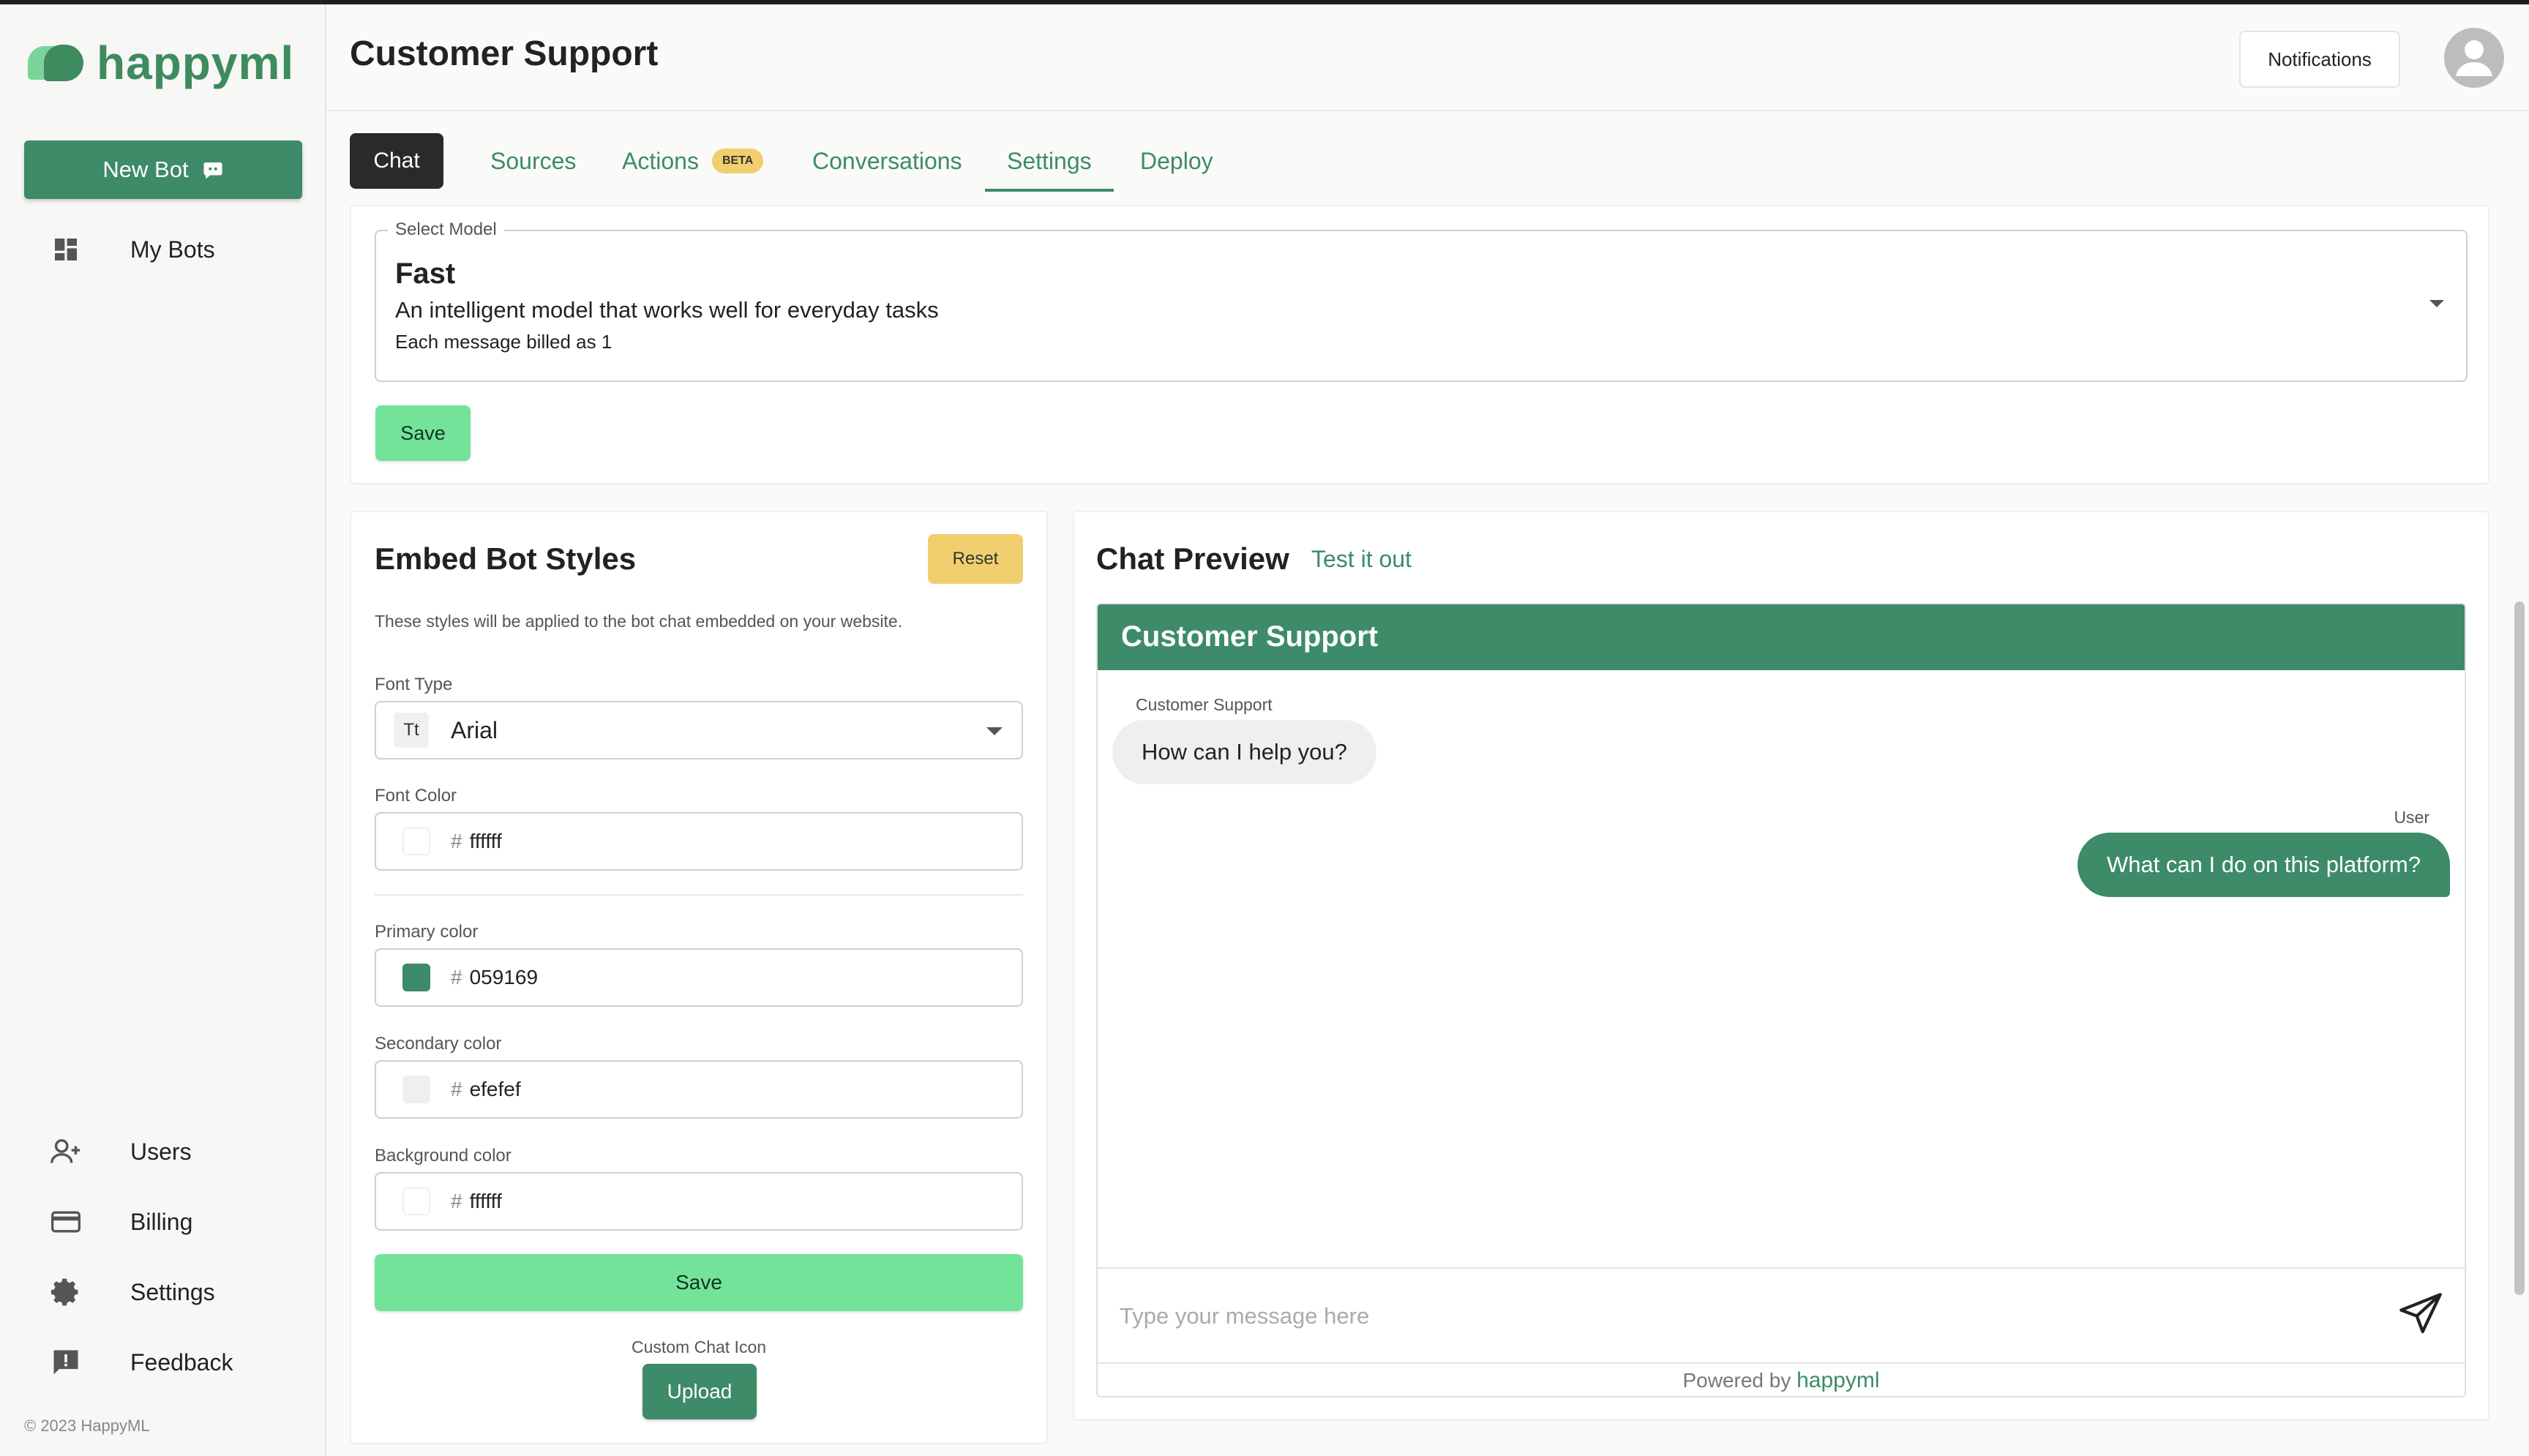 The image size is (2529, 1456). I want to click on chat-preview-title: Chat Preview, so click(1192, 558).